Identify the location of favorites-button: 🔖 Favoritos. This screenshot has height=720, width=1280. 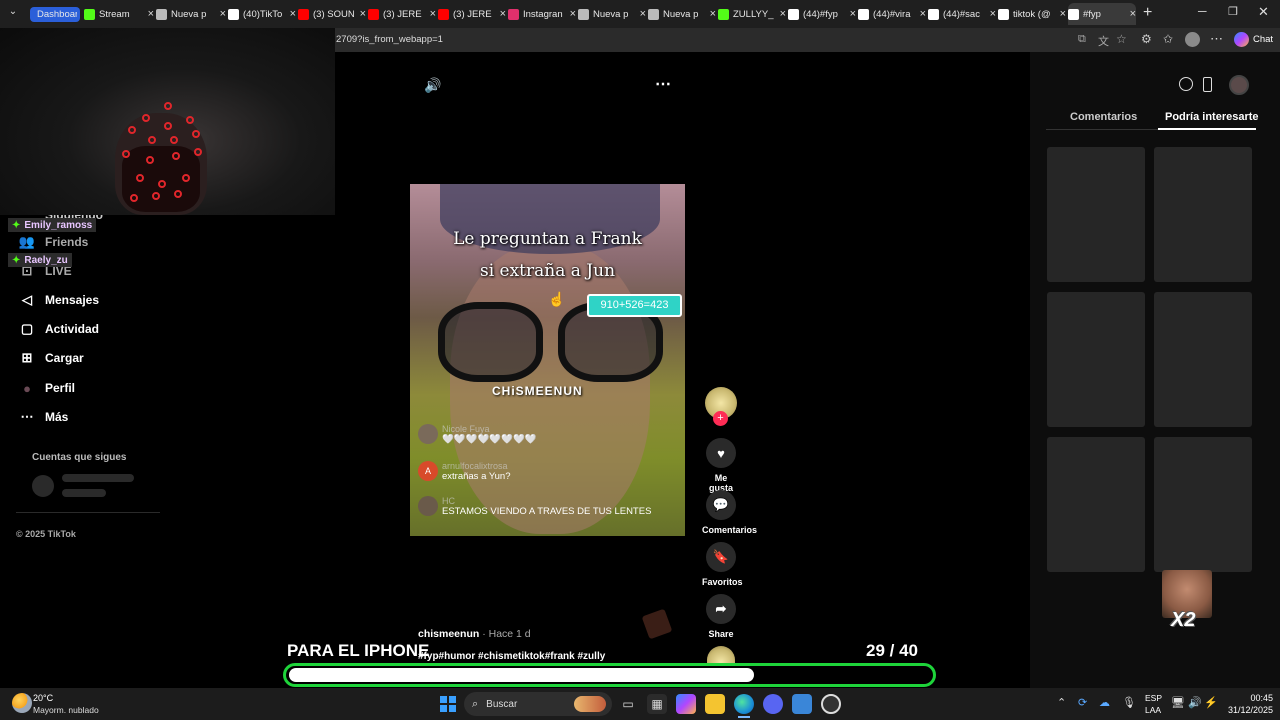
(722, 564).